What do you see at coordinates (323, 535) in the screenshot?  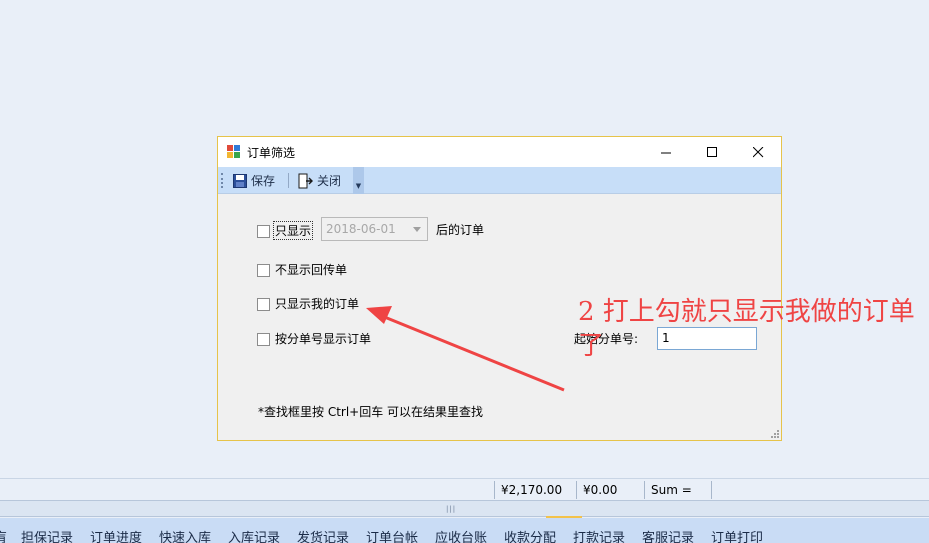 I see `tab-shipping-records: 发货记录` at bounding box center [323, 535].